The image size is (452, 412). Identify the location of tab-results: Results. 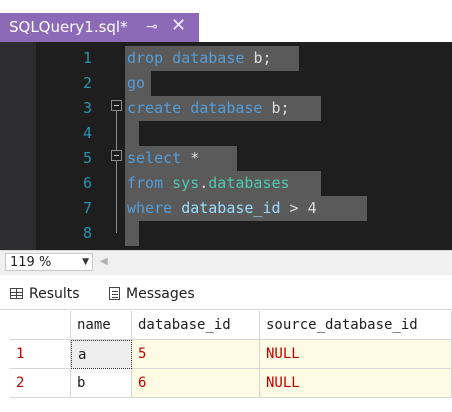
(45, 295).